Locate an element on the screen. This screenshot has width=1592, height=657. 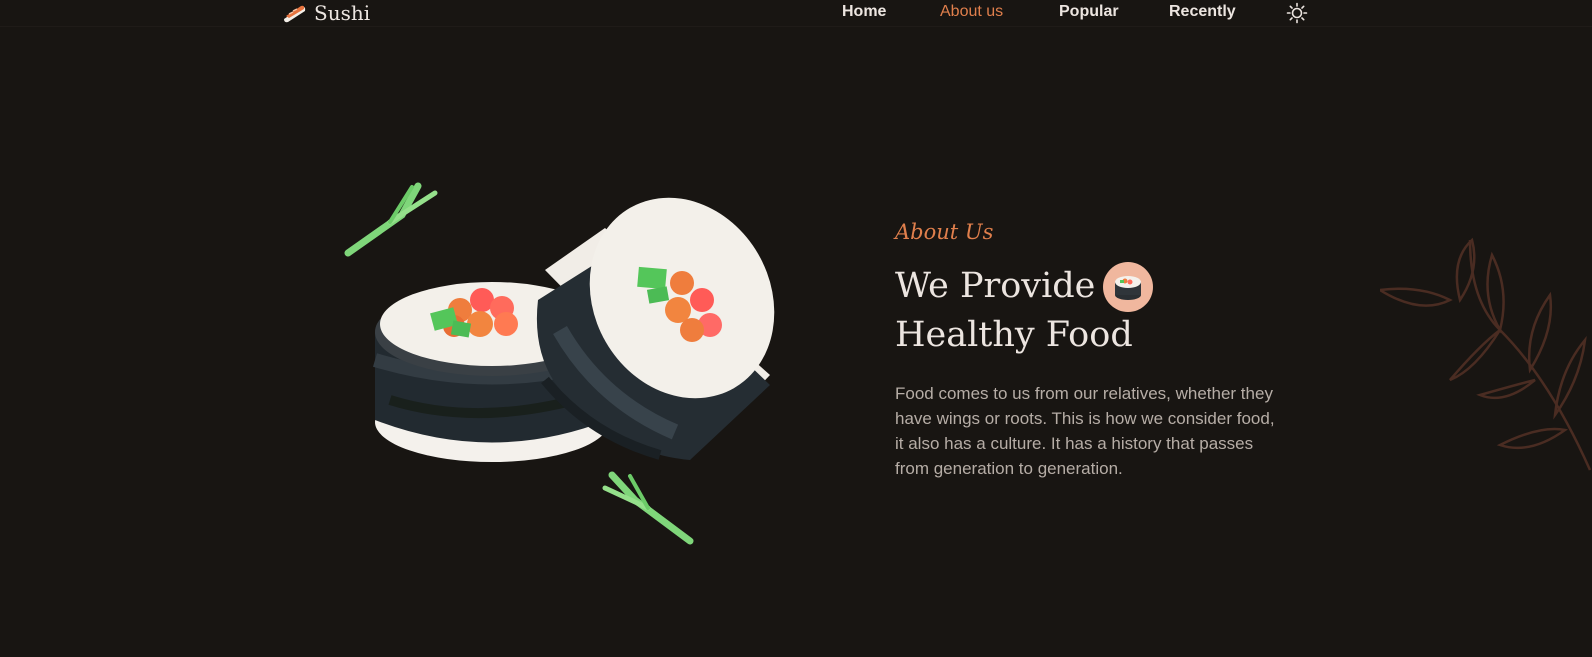
sushi-badge is located at coordinates (1128, 287).